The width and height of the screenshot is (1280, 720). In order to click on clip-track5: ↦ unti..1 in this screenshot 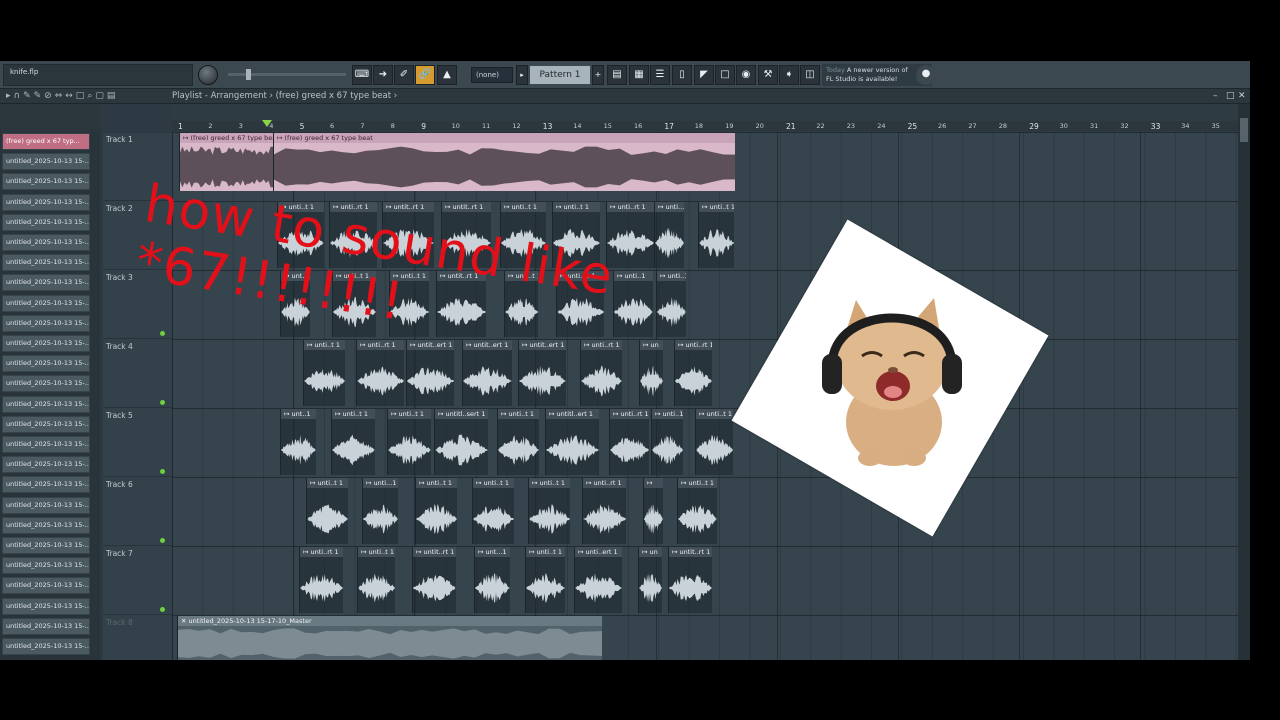, I will do `click(667, 442)`.